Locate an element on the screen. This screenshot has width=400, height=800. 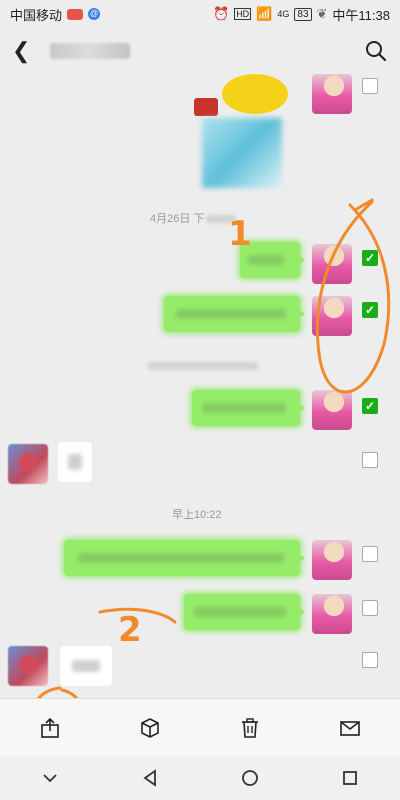
notification-icon is located at coordinates (75, 14).